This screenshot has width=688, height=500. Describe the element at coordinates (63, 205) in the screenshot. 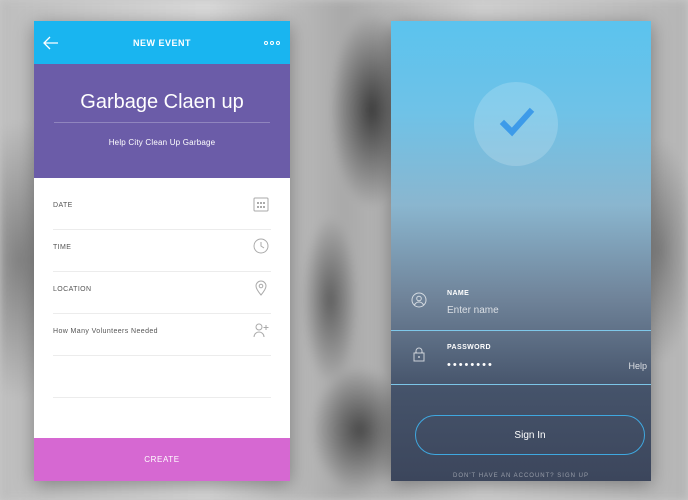

I see `date-label: DATE` at that location.